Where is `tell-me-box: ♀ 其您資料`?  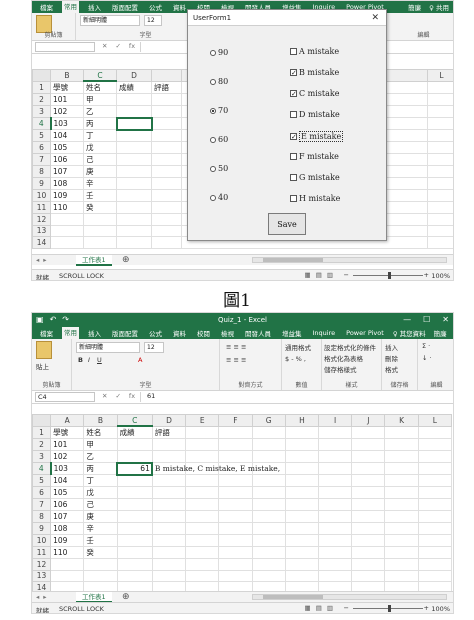 tell-me-box: ♀ 其您資料 is located at coordinates (409, 333).